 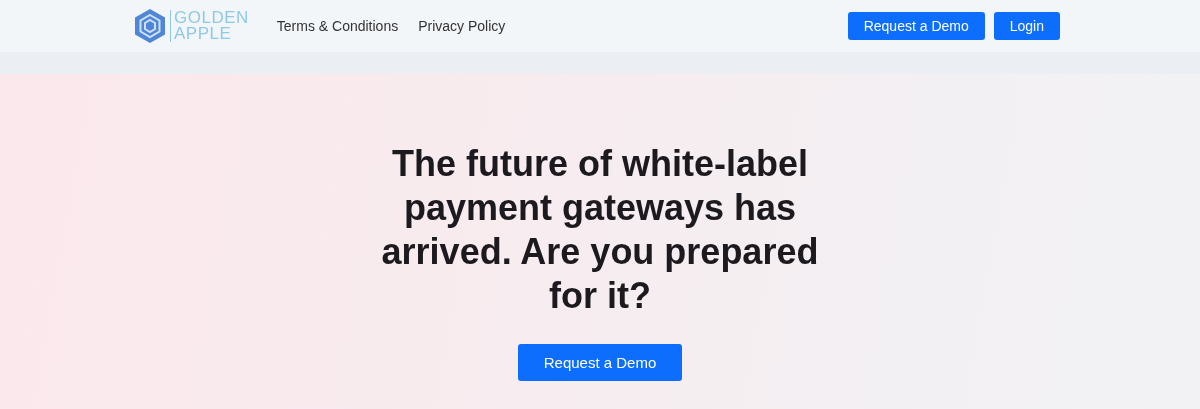 What do you see at coordinates (1026, 26) in the screenshot?
I see `login-button: Login` at bounding box center [1026, 26].